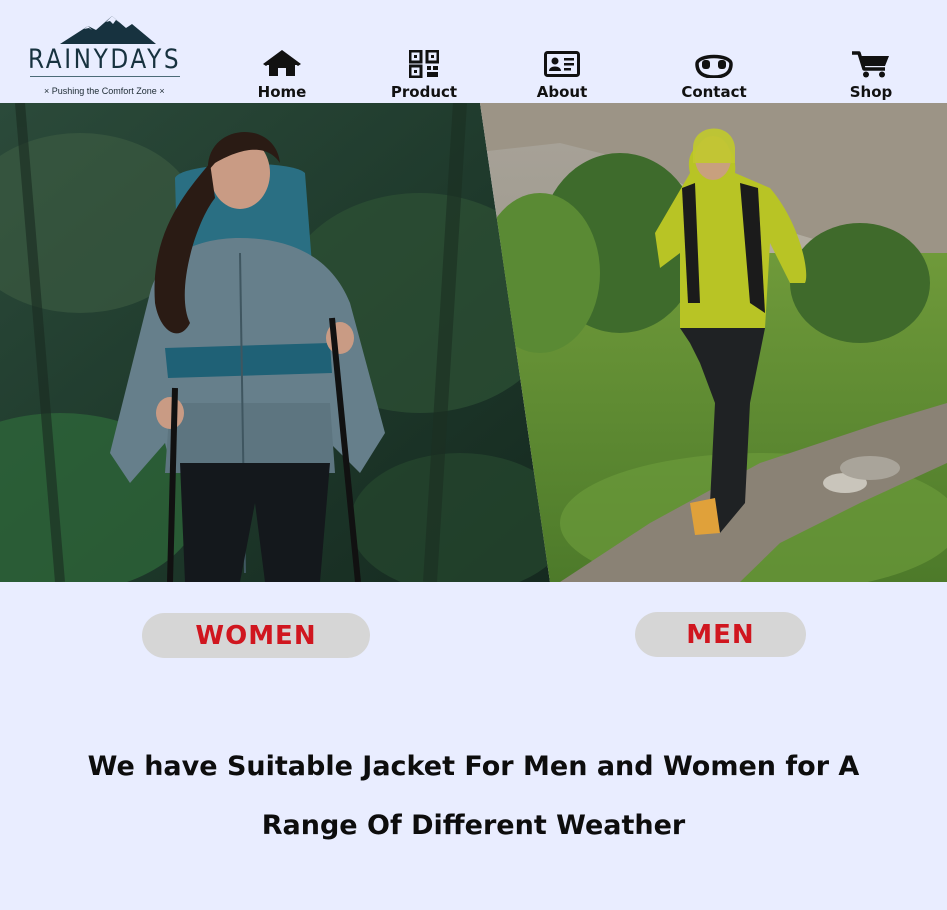  I want to click on women-category-button: WOMEN, so click(256, 635).